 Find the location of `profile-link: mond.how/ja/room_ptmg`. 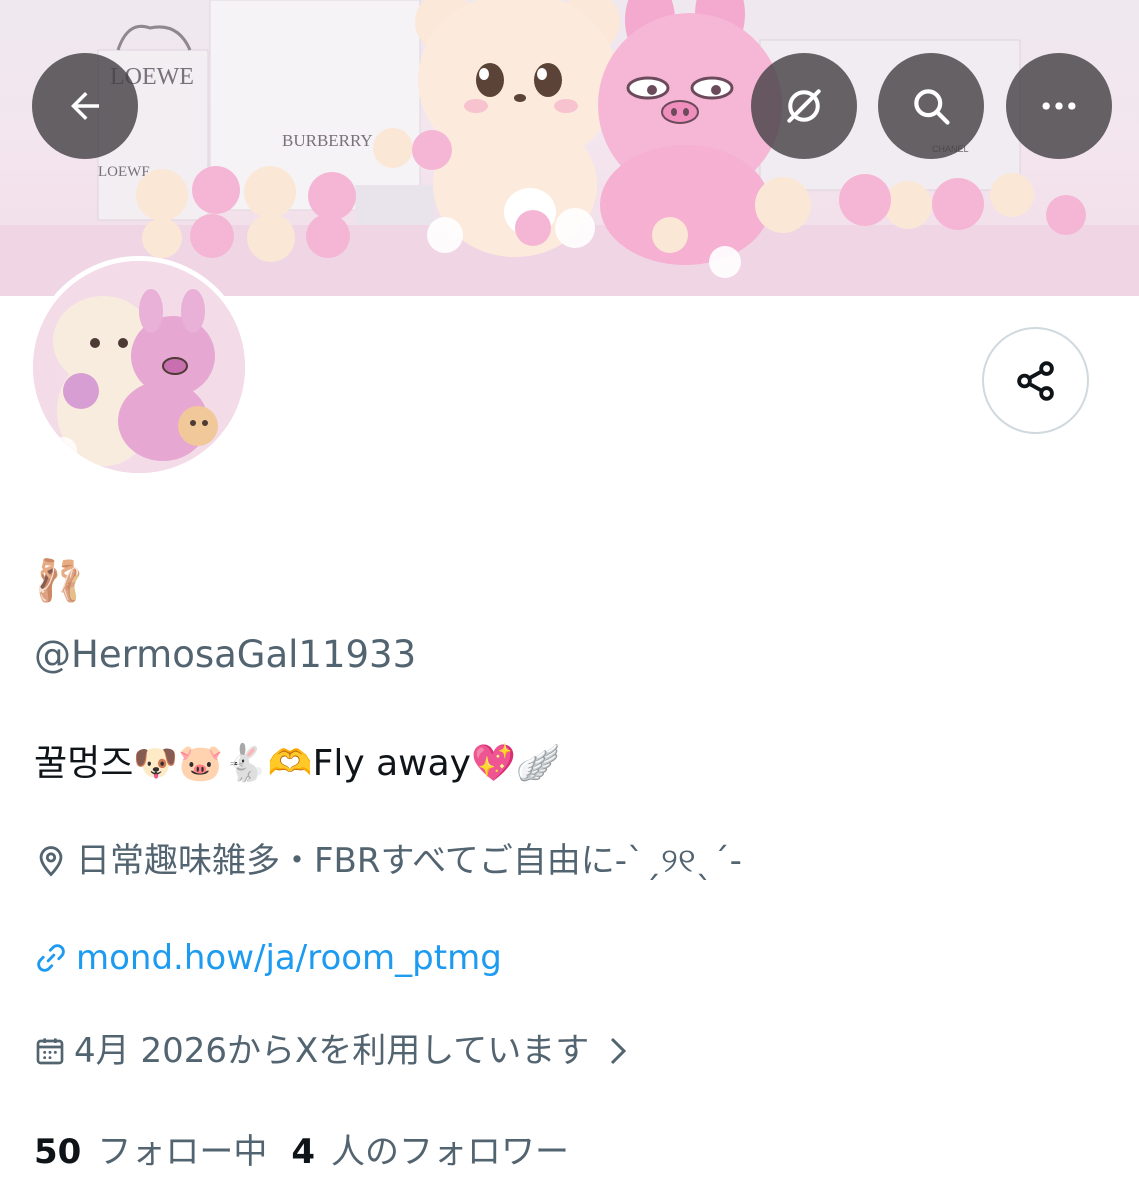

profile-link: mond.how/ja/room_ptmg is located at coordinates (289, 958).